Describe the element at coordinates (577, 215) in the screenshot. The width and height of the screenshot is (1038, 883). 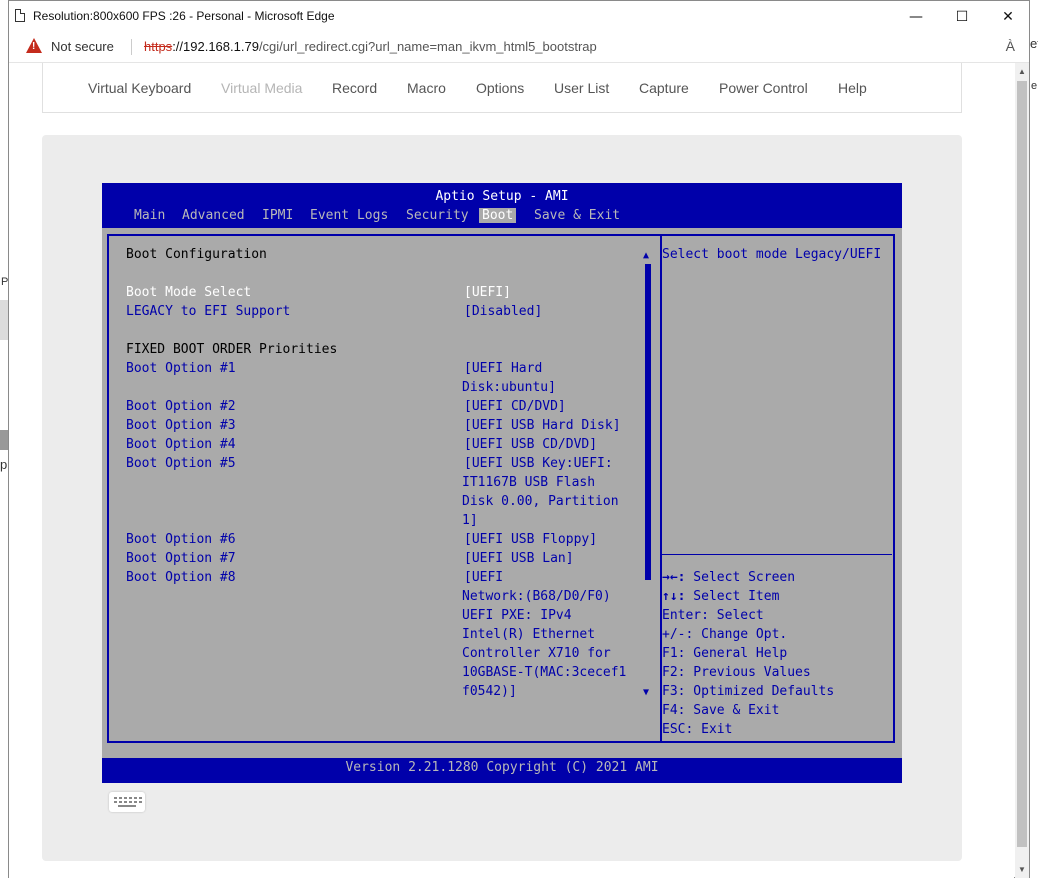
I see `tab-save-exit: Save & Exit` at that location.